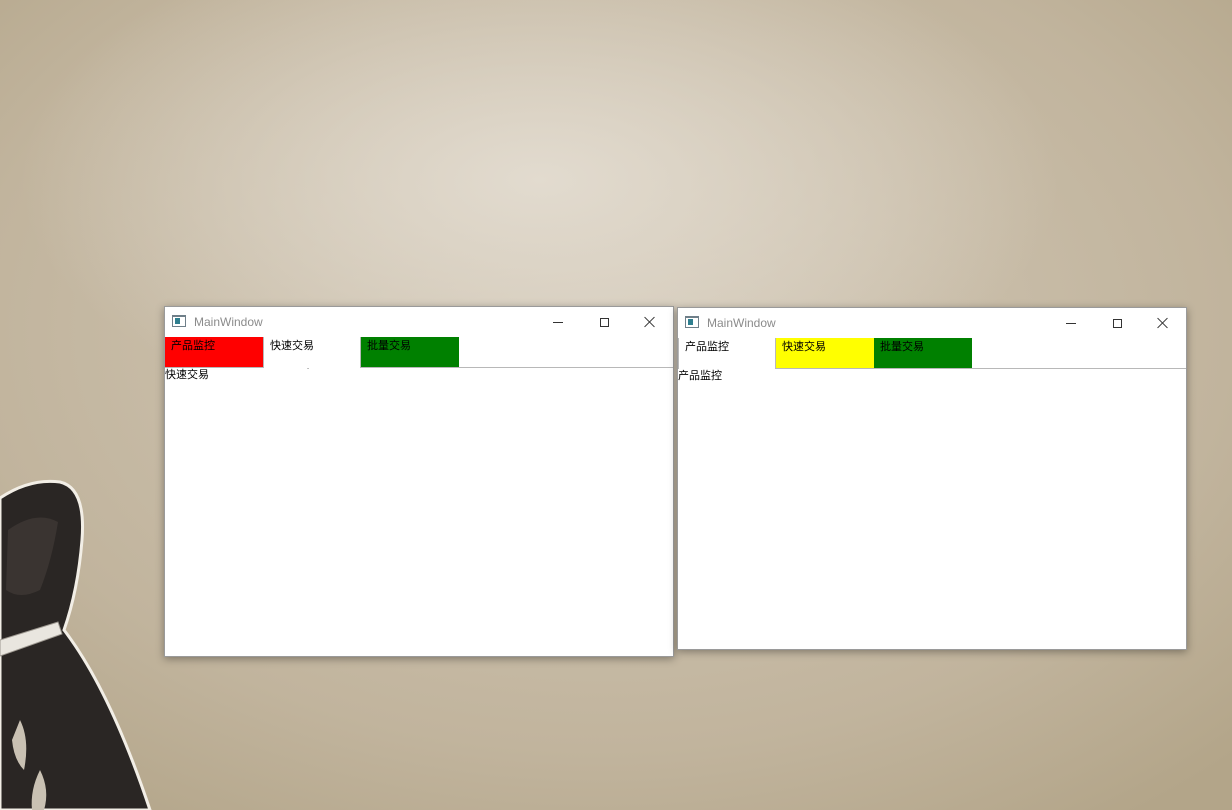  I want to click on guitar-wallpaper-art, so click(76, 644).